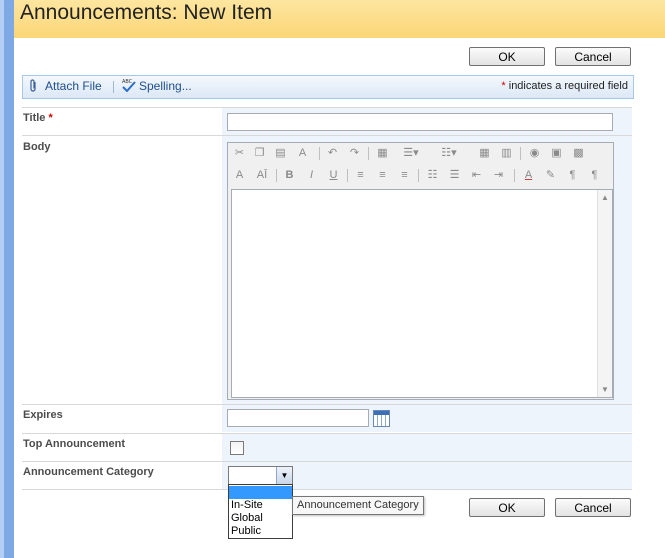  Describe the element at coordinates (37, 147) in the screenshot. I see `body-label: Body` at that location.